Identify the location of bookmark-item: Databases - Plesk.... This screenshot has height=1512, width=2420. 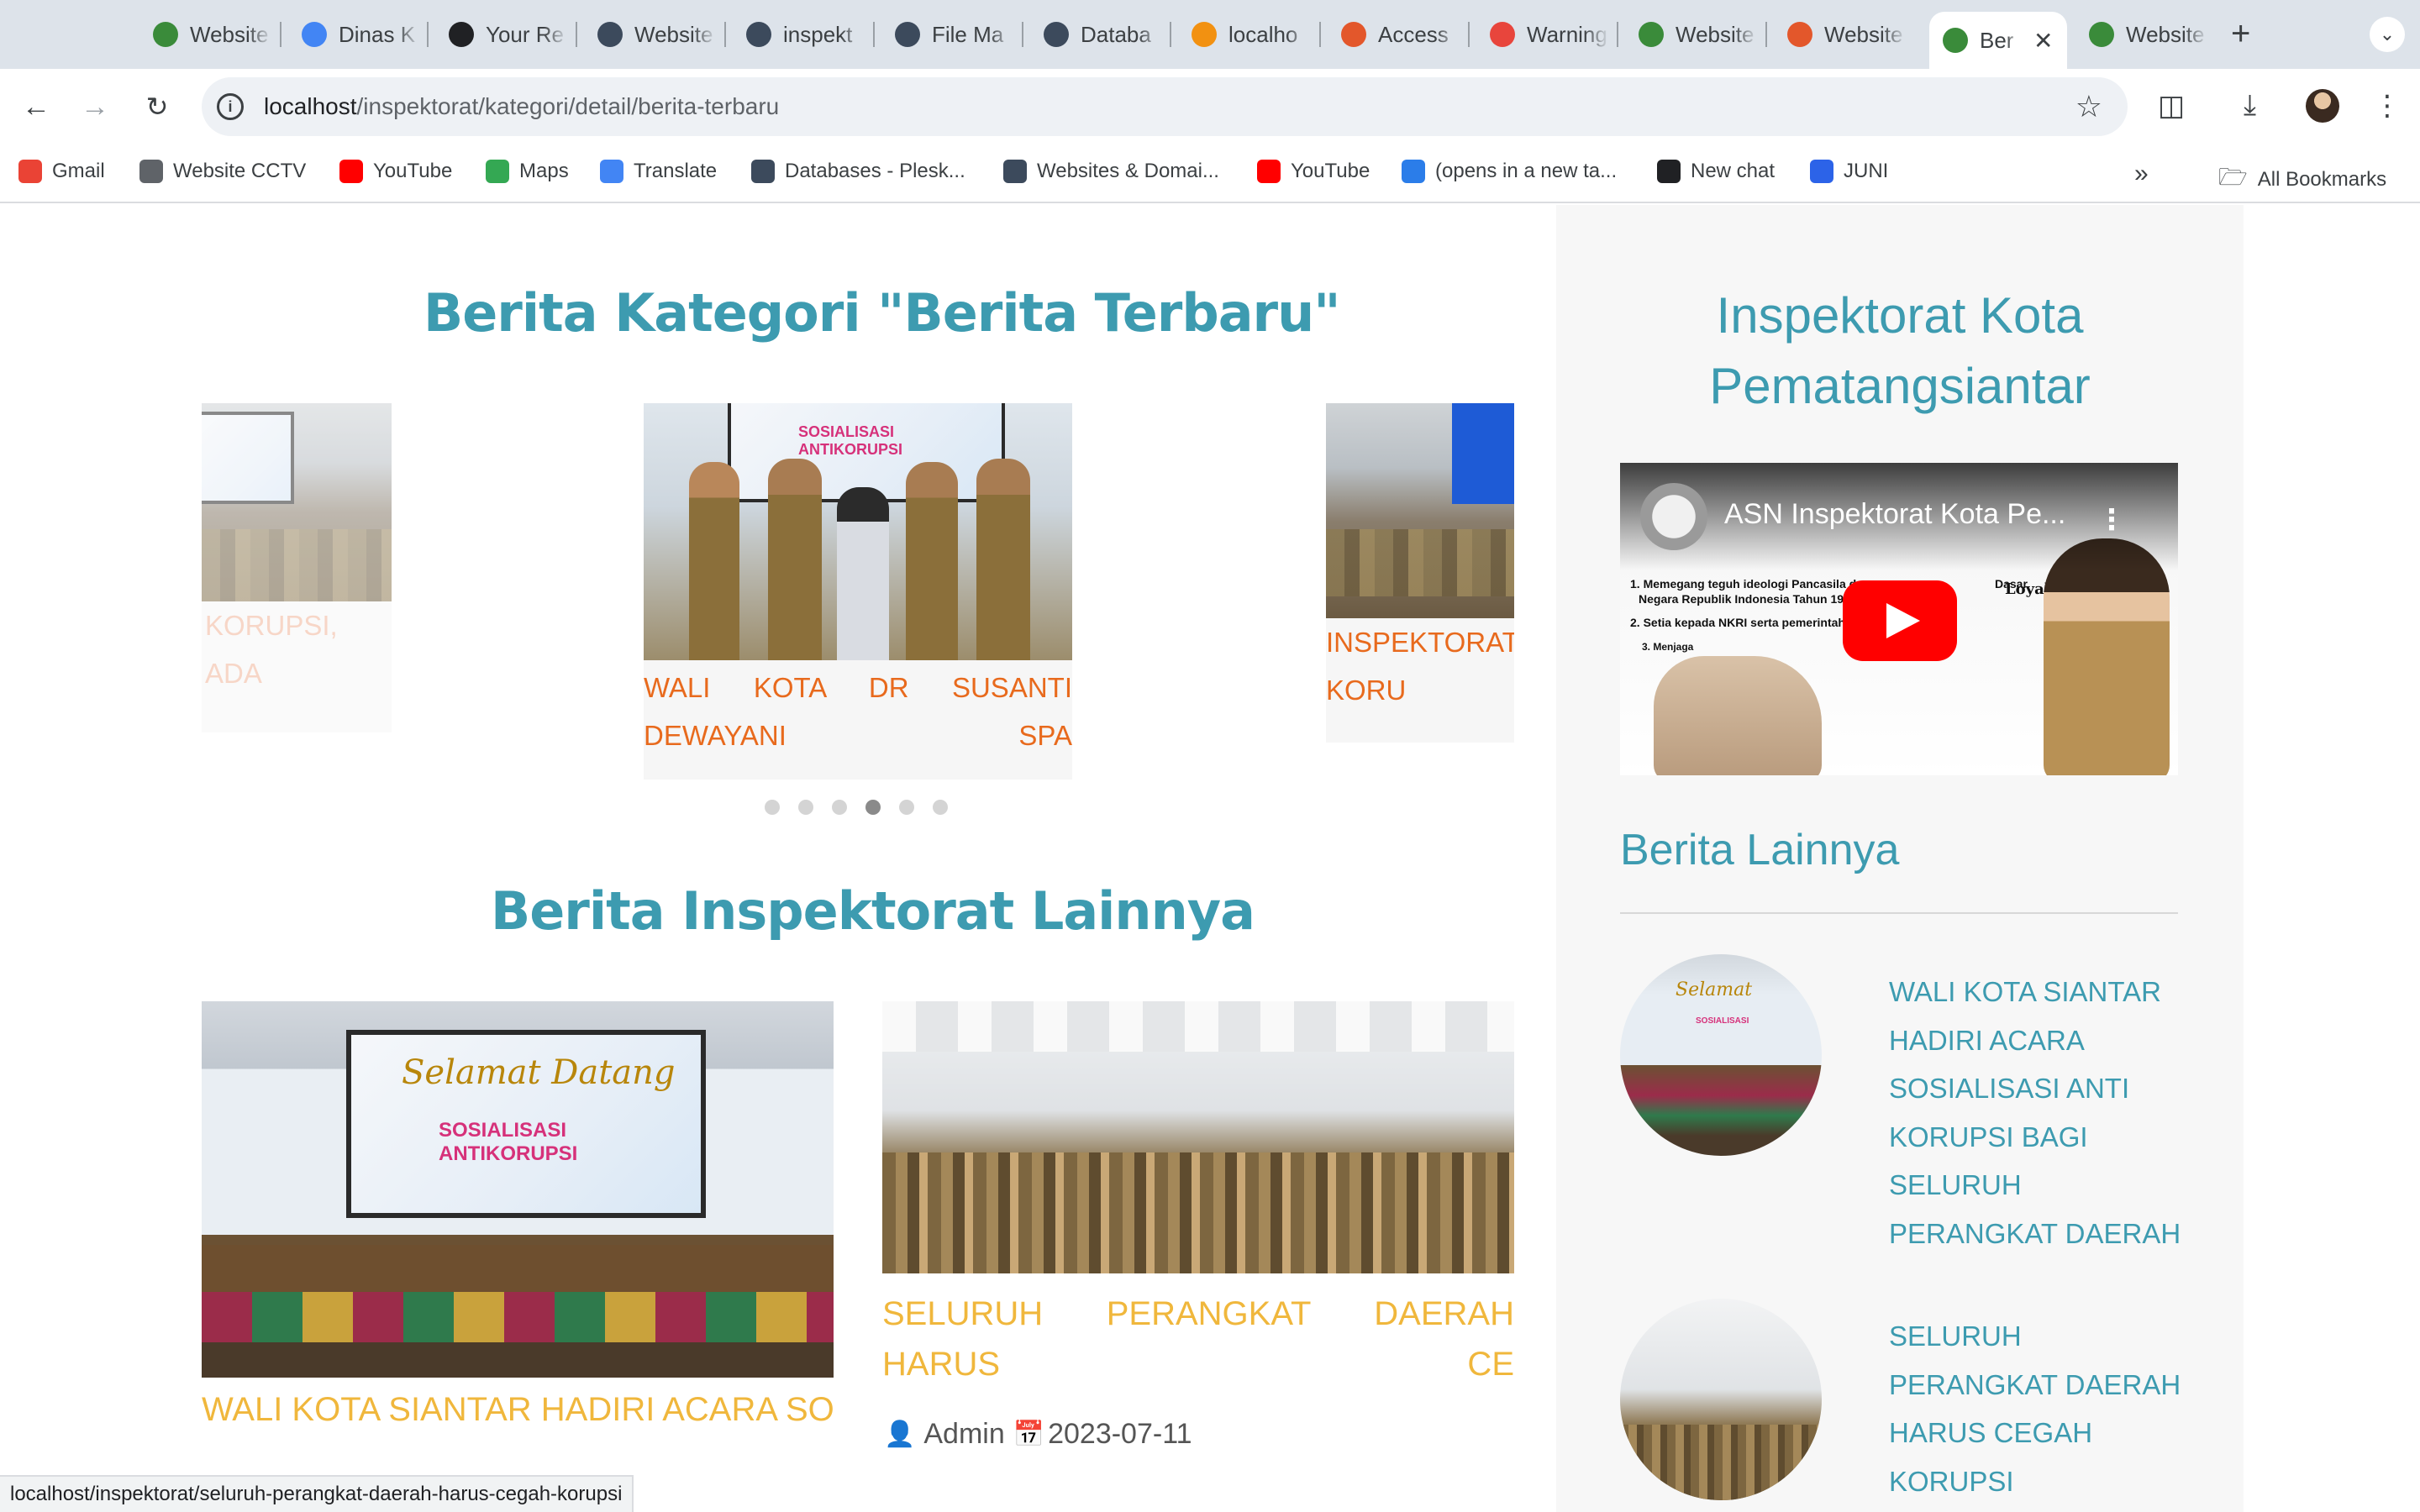
(858, 171).